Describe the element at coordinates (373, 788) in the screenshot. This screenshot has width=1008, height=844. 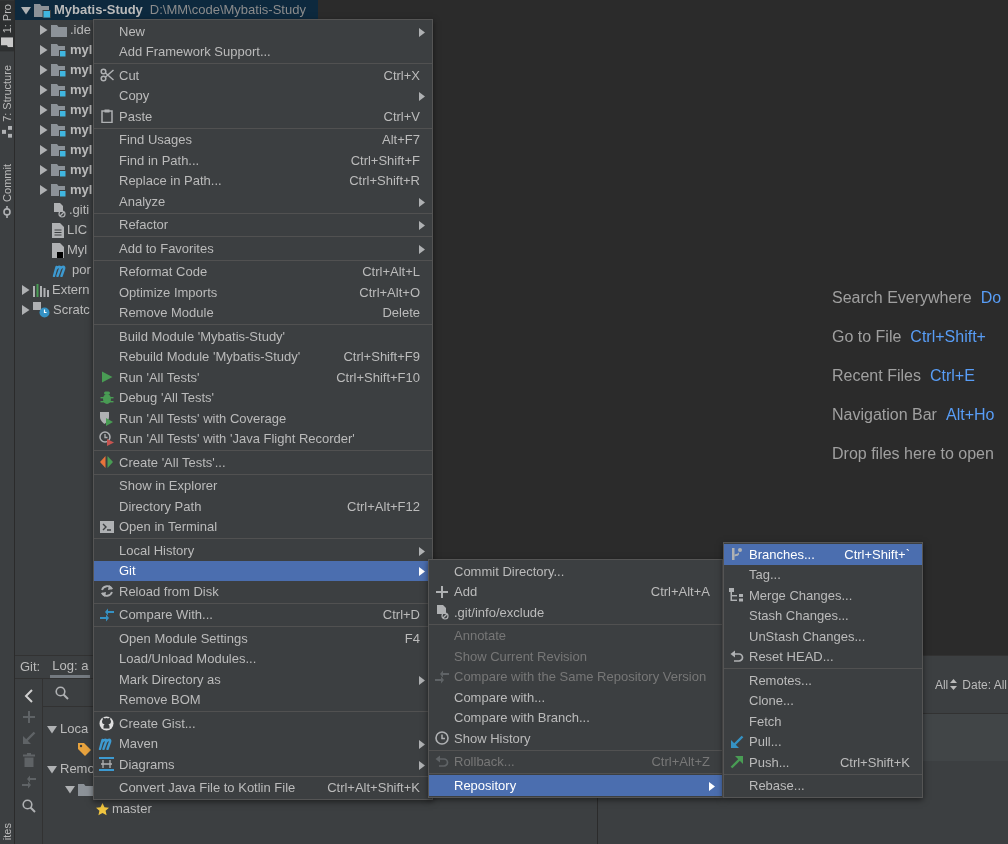
I see `shortcut-label: Ctrl+Alt+Shift+K` at that location.